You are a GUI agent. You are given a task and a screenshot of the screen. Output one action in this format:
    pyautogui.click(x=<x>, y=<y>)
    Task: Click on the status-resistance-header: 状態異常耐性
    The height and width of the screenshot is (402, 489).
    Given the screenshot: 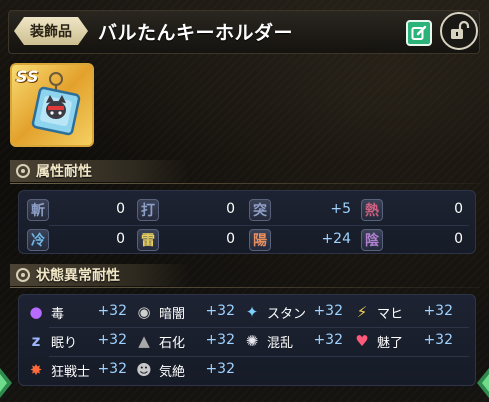 What is the action you would take?
    pyautogui.click(x=100, y=275)
    